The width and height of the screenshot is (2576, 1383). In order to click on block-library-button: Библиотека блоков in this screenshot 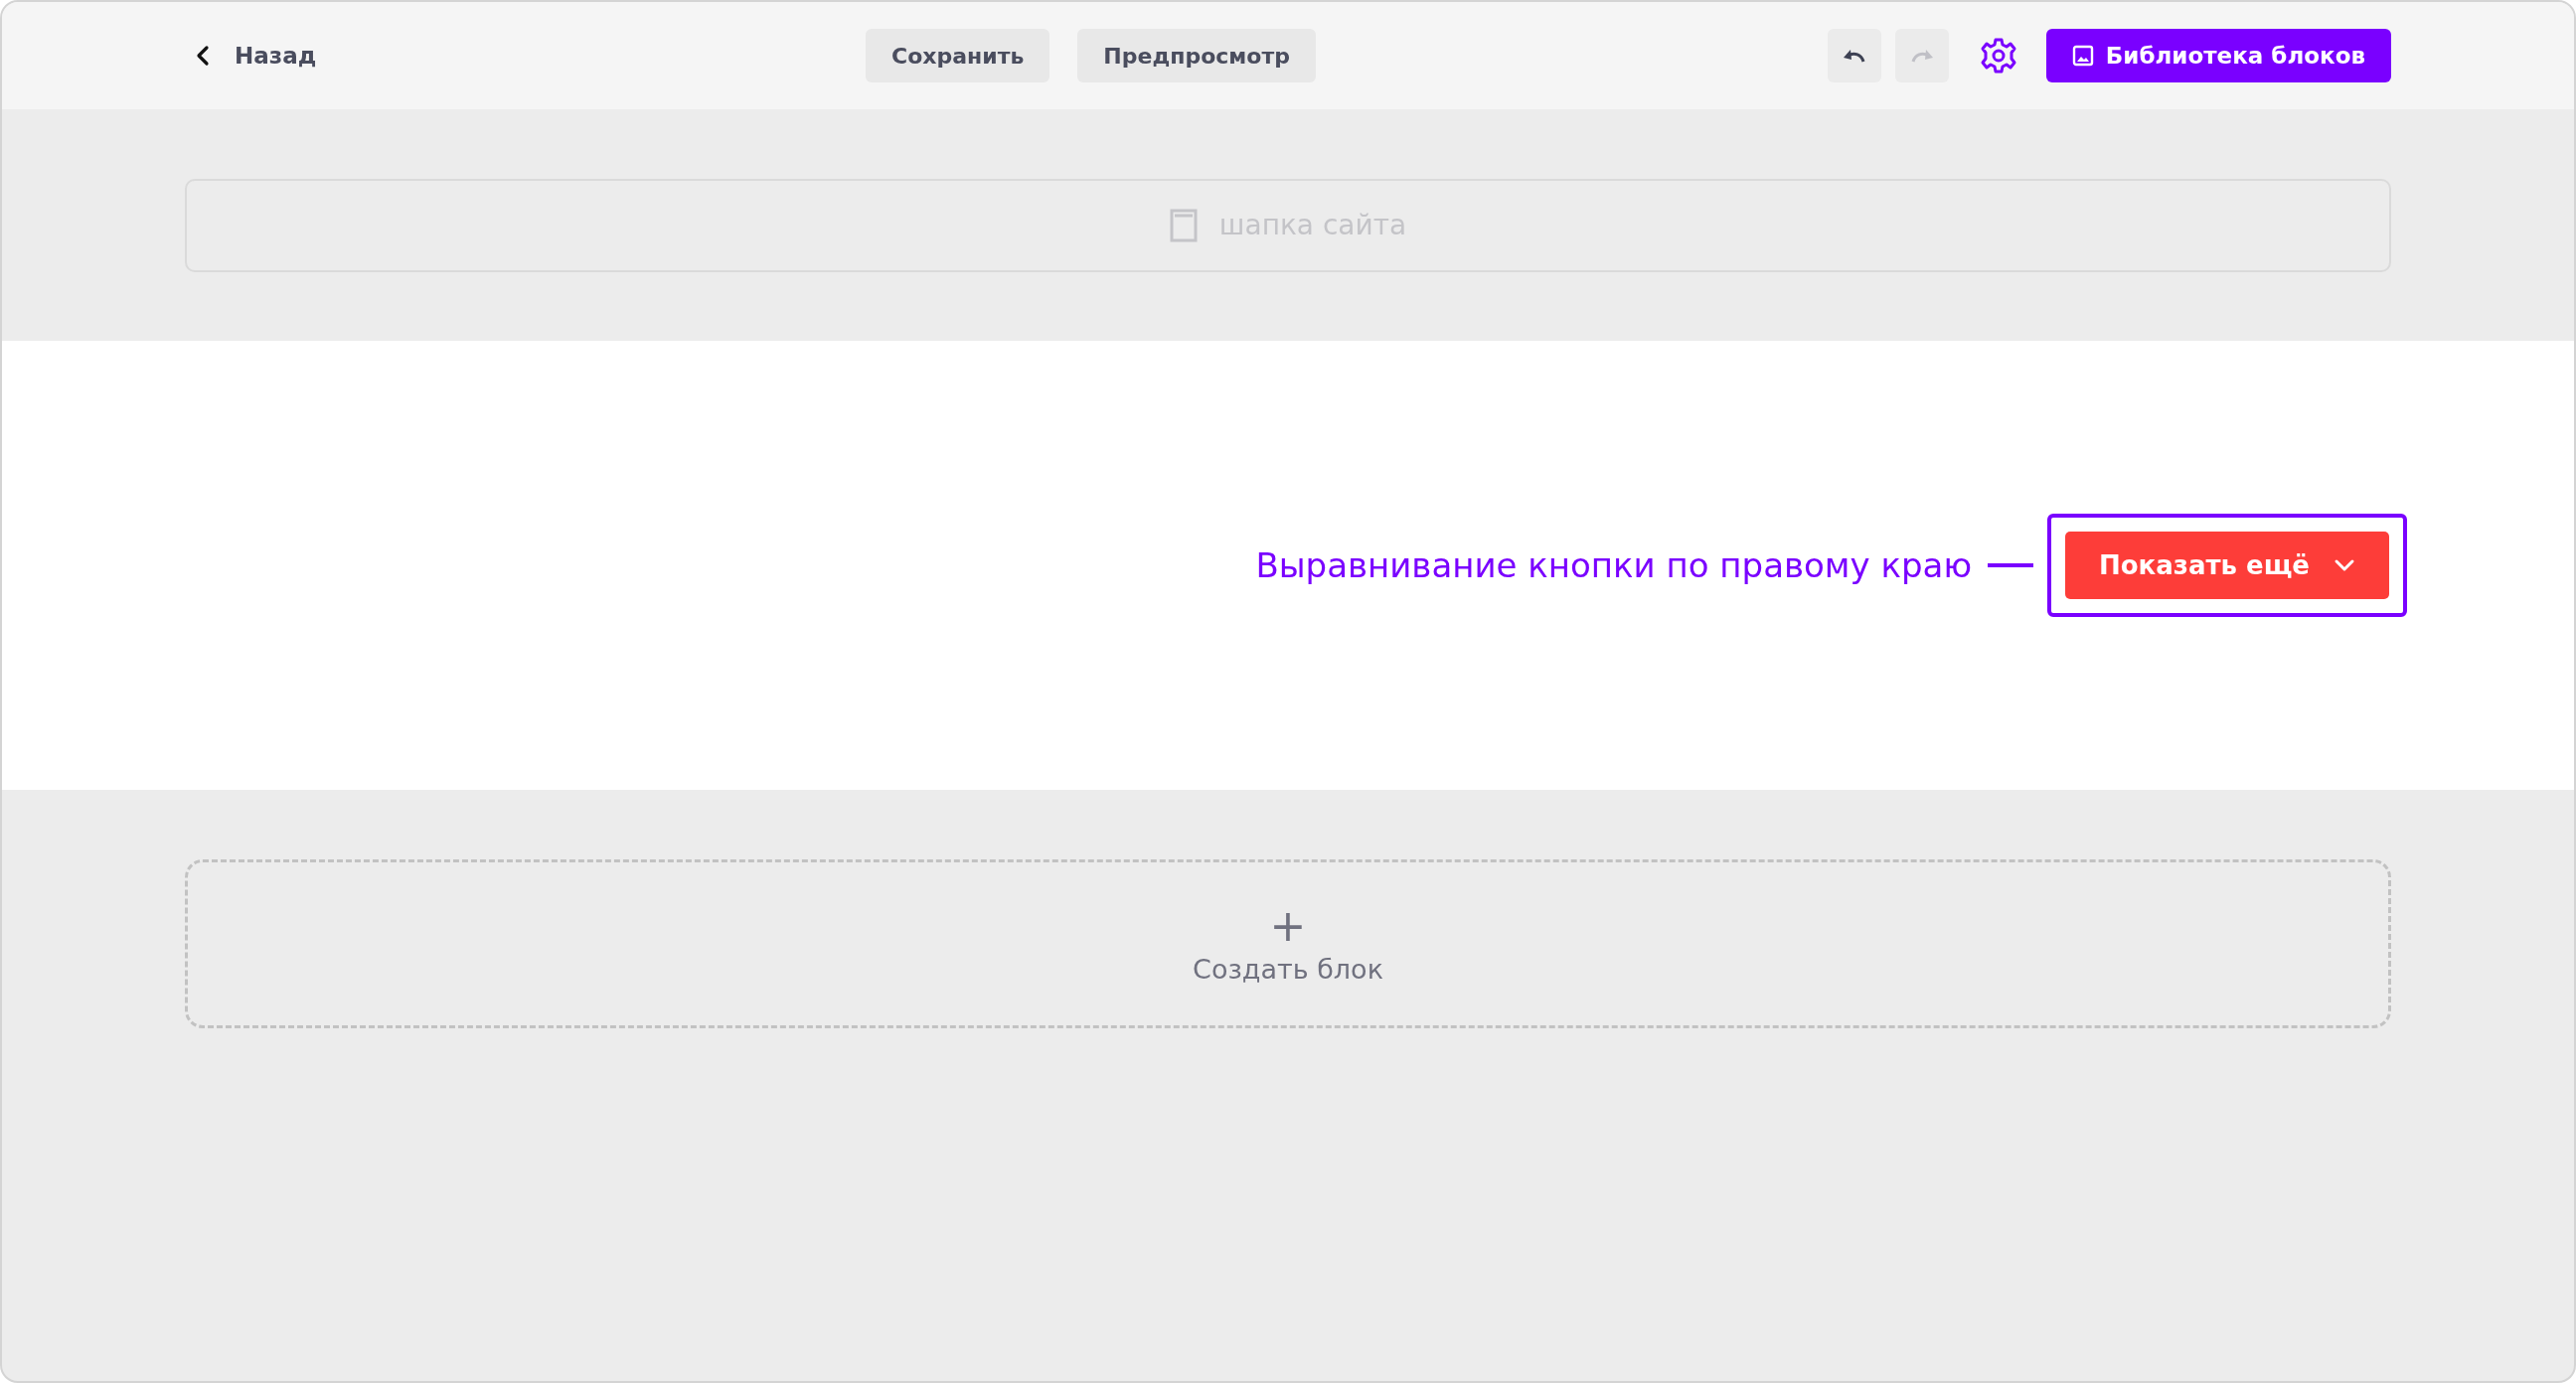, I will do `click(2218, 55)`.